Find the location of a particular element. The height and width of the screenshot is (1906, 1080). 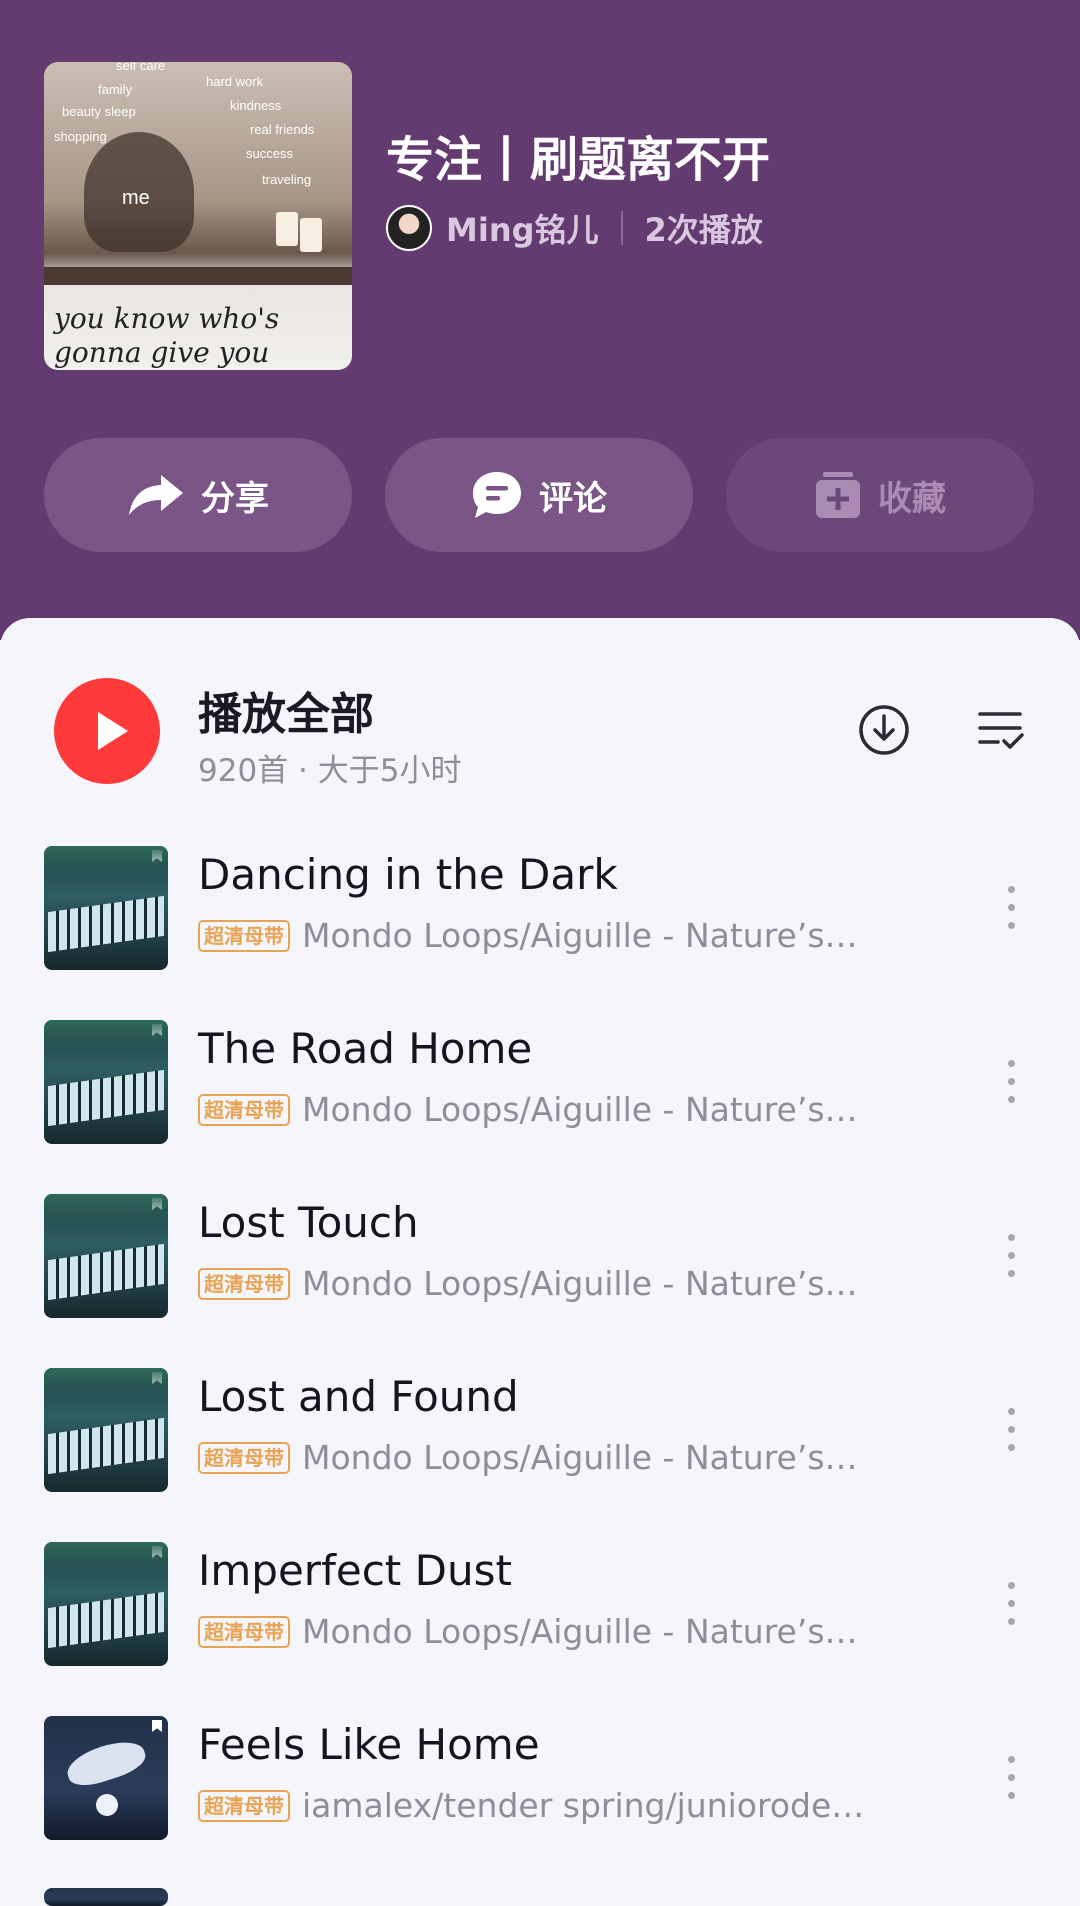

comment-icon is located at coordinates (497, 495).